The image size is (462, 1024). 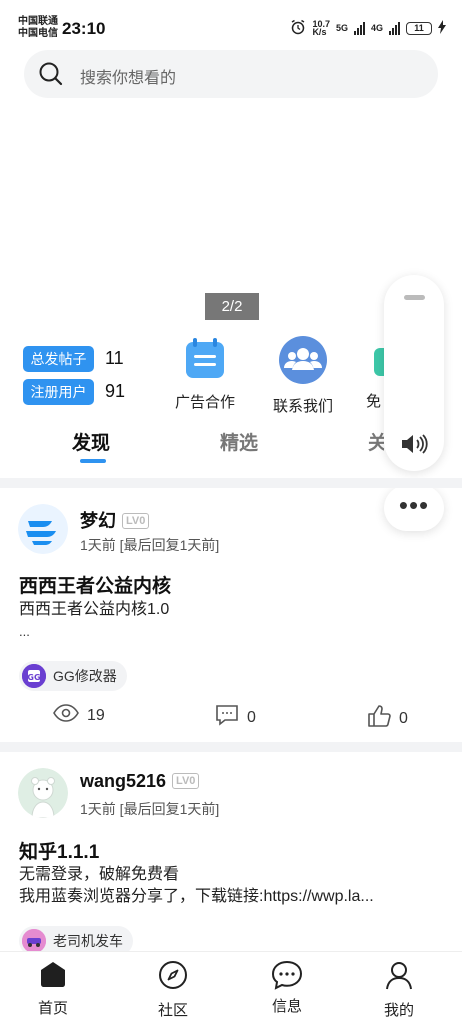 What do you see at coordinates (99, 874) in the screenshot?
I see `post-body-line-1: 无需登录，破解免费看` at bounding box center [99, 874].